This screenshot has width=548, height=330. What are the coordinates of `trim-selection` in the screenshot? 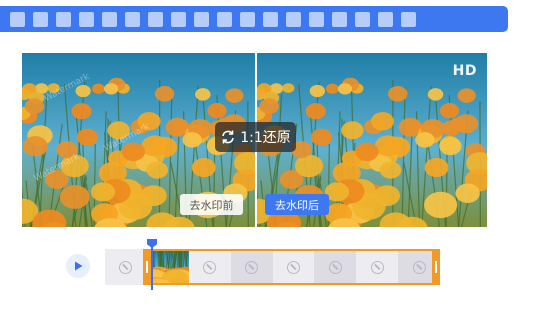 It's located at (292, 267).